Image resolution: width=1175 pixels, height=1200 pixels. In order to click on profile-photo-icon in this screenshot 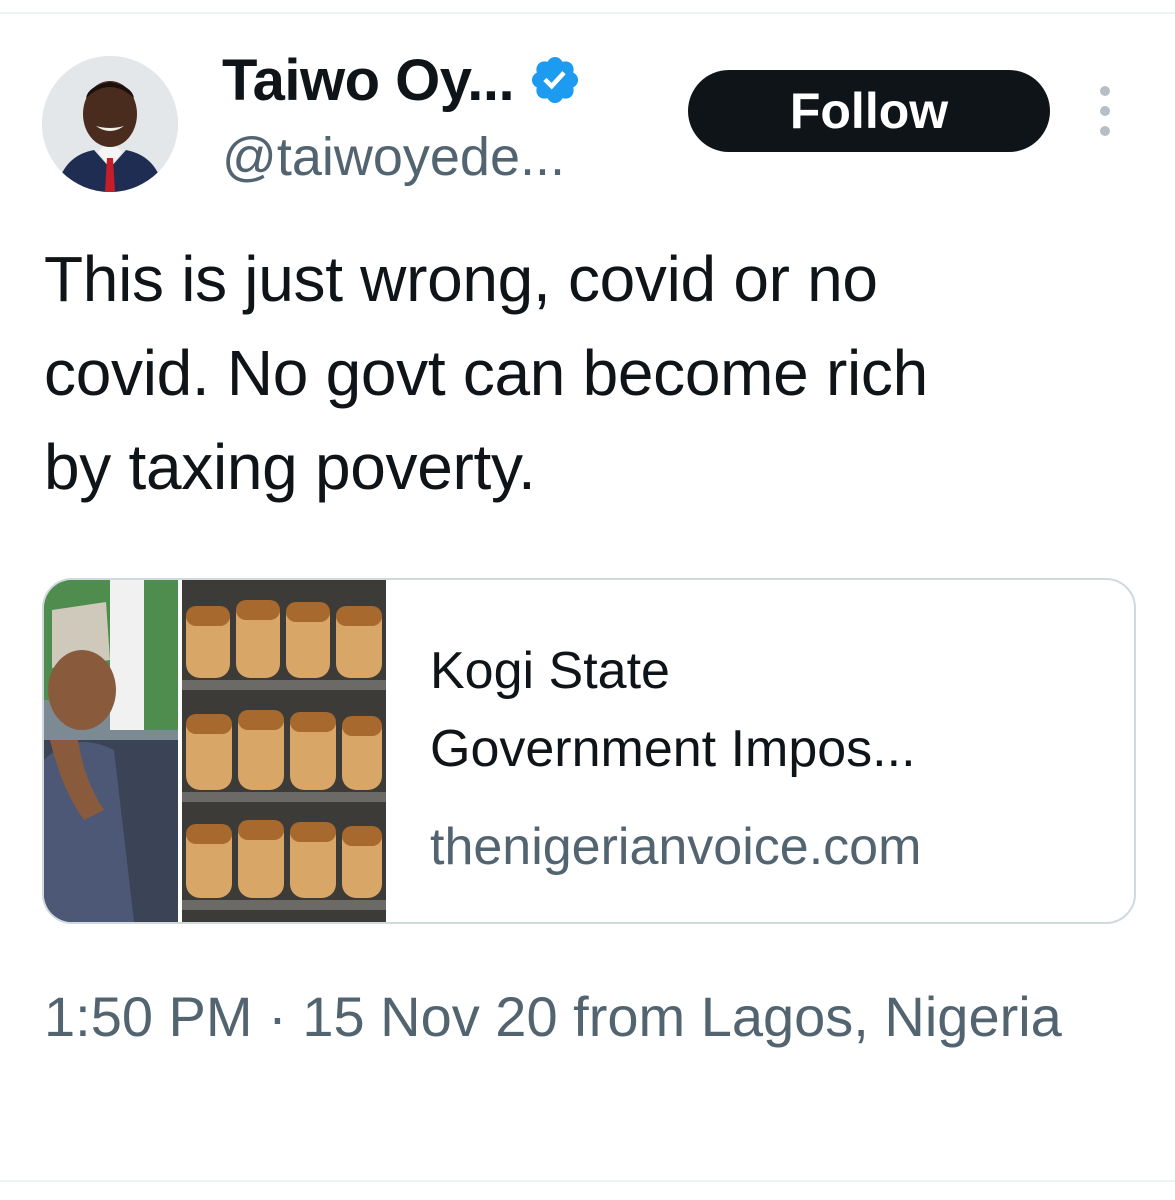, I will do `click(110, 124)`.